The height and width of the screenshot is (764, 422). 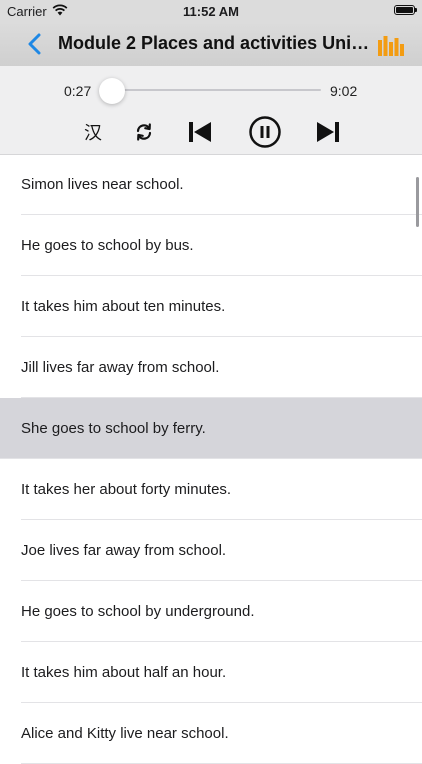 I want to click on back-chevron-icon, so click(x=35, y=44).